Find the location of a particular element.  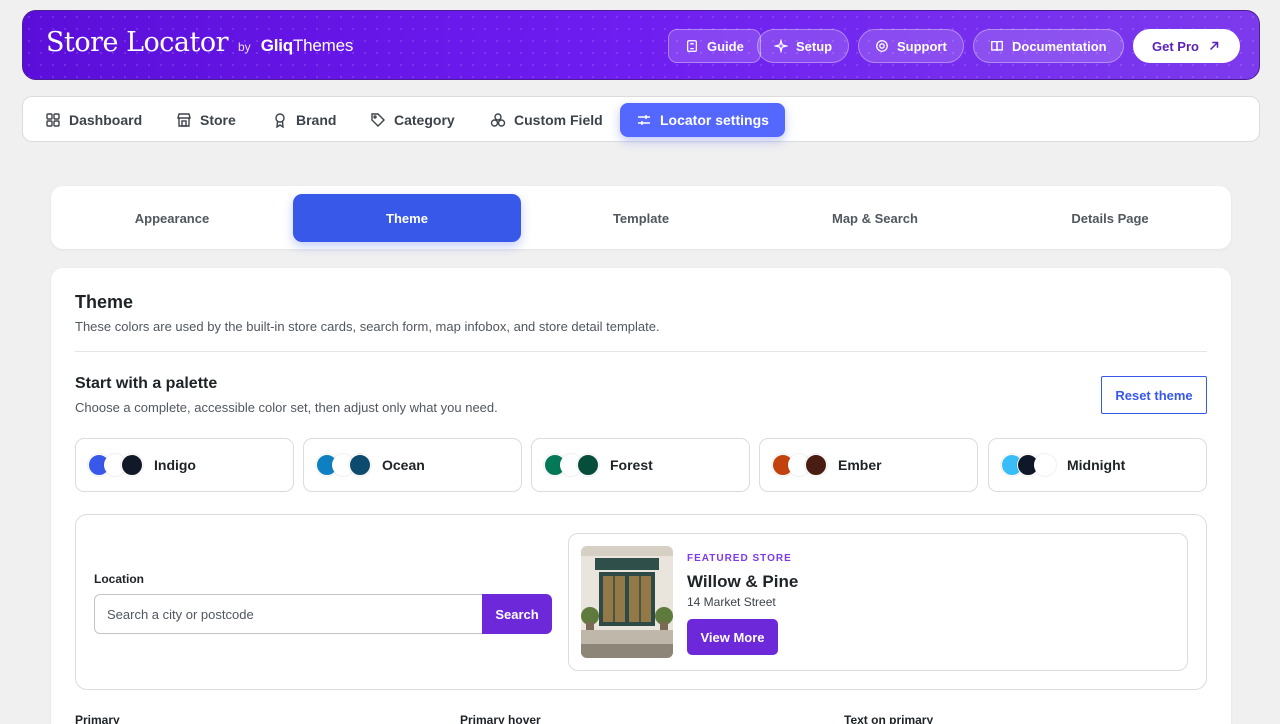

palette-indigo: Indigo is located at coordinates (184, 465).